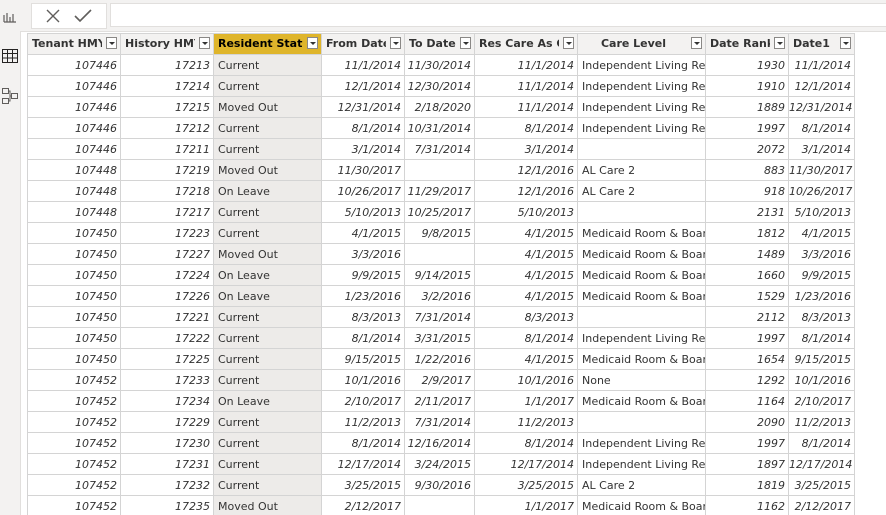  Describe the element at coordinates (363, 44) in the screenshot. I see `column-header-from-date: From Date` at that location.